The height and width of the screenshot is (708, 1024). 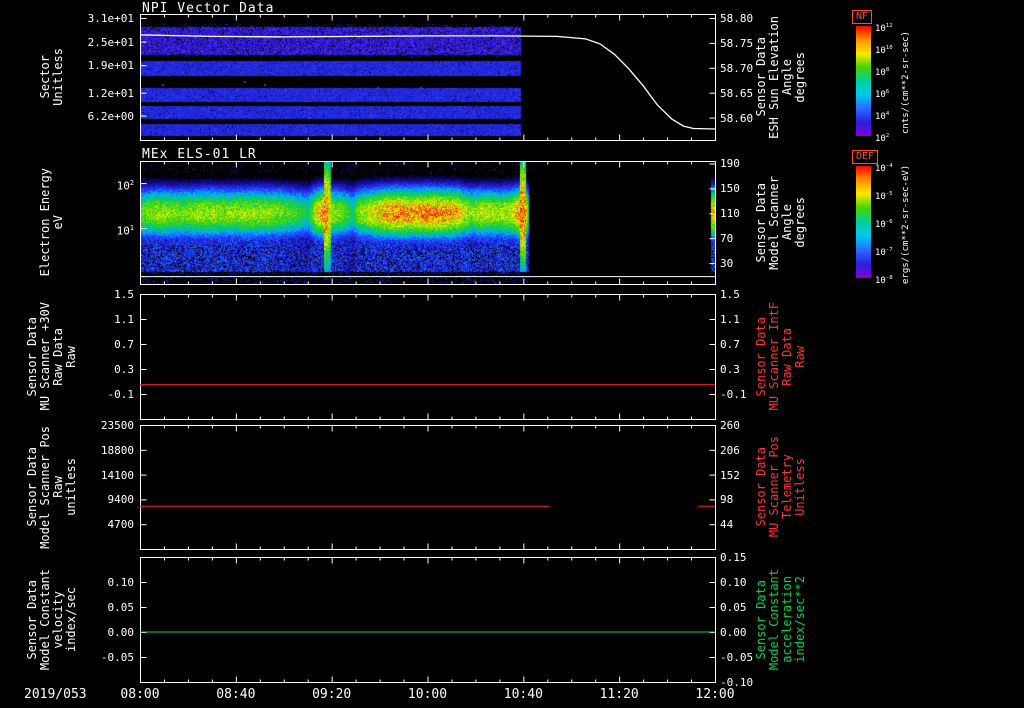 I want to click on panel-frame-mu-scanner-30v, so click(x=428, y=357).